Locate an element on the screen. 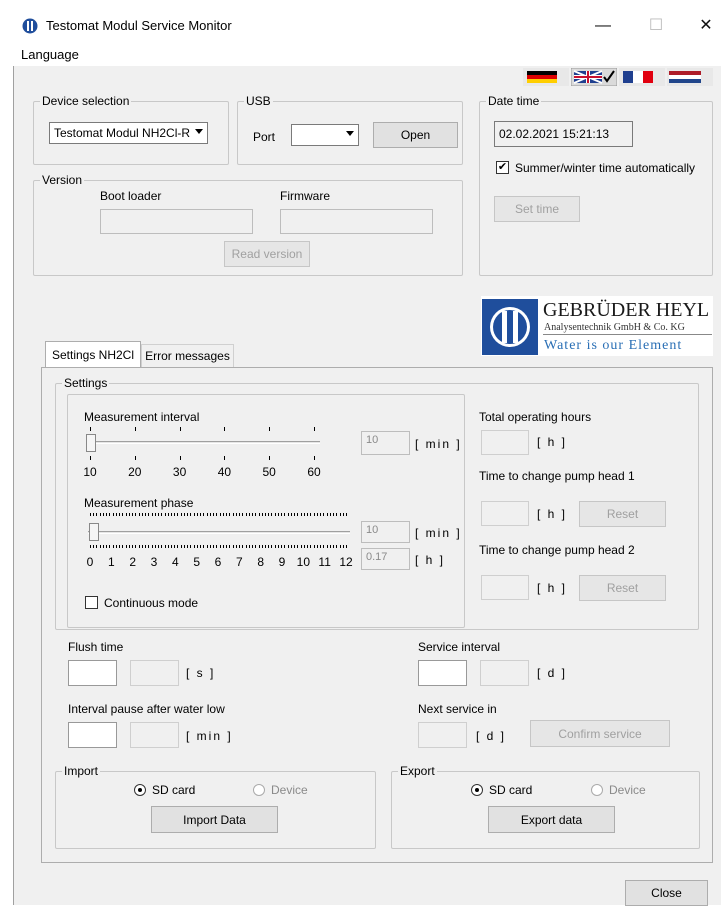 The height and width of the screenshot is (906, 721). tab-settings-nh2cl: Settings NH2Cl is located at coordinates (93, 354).